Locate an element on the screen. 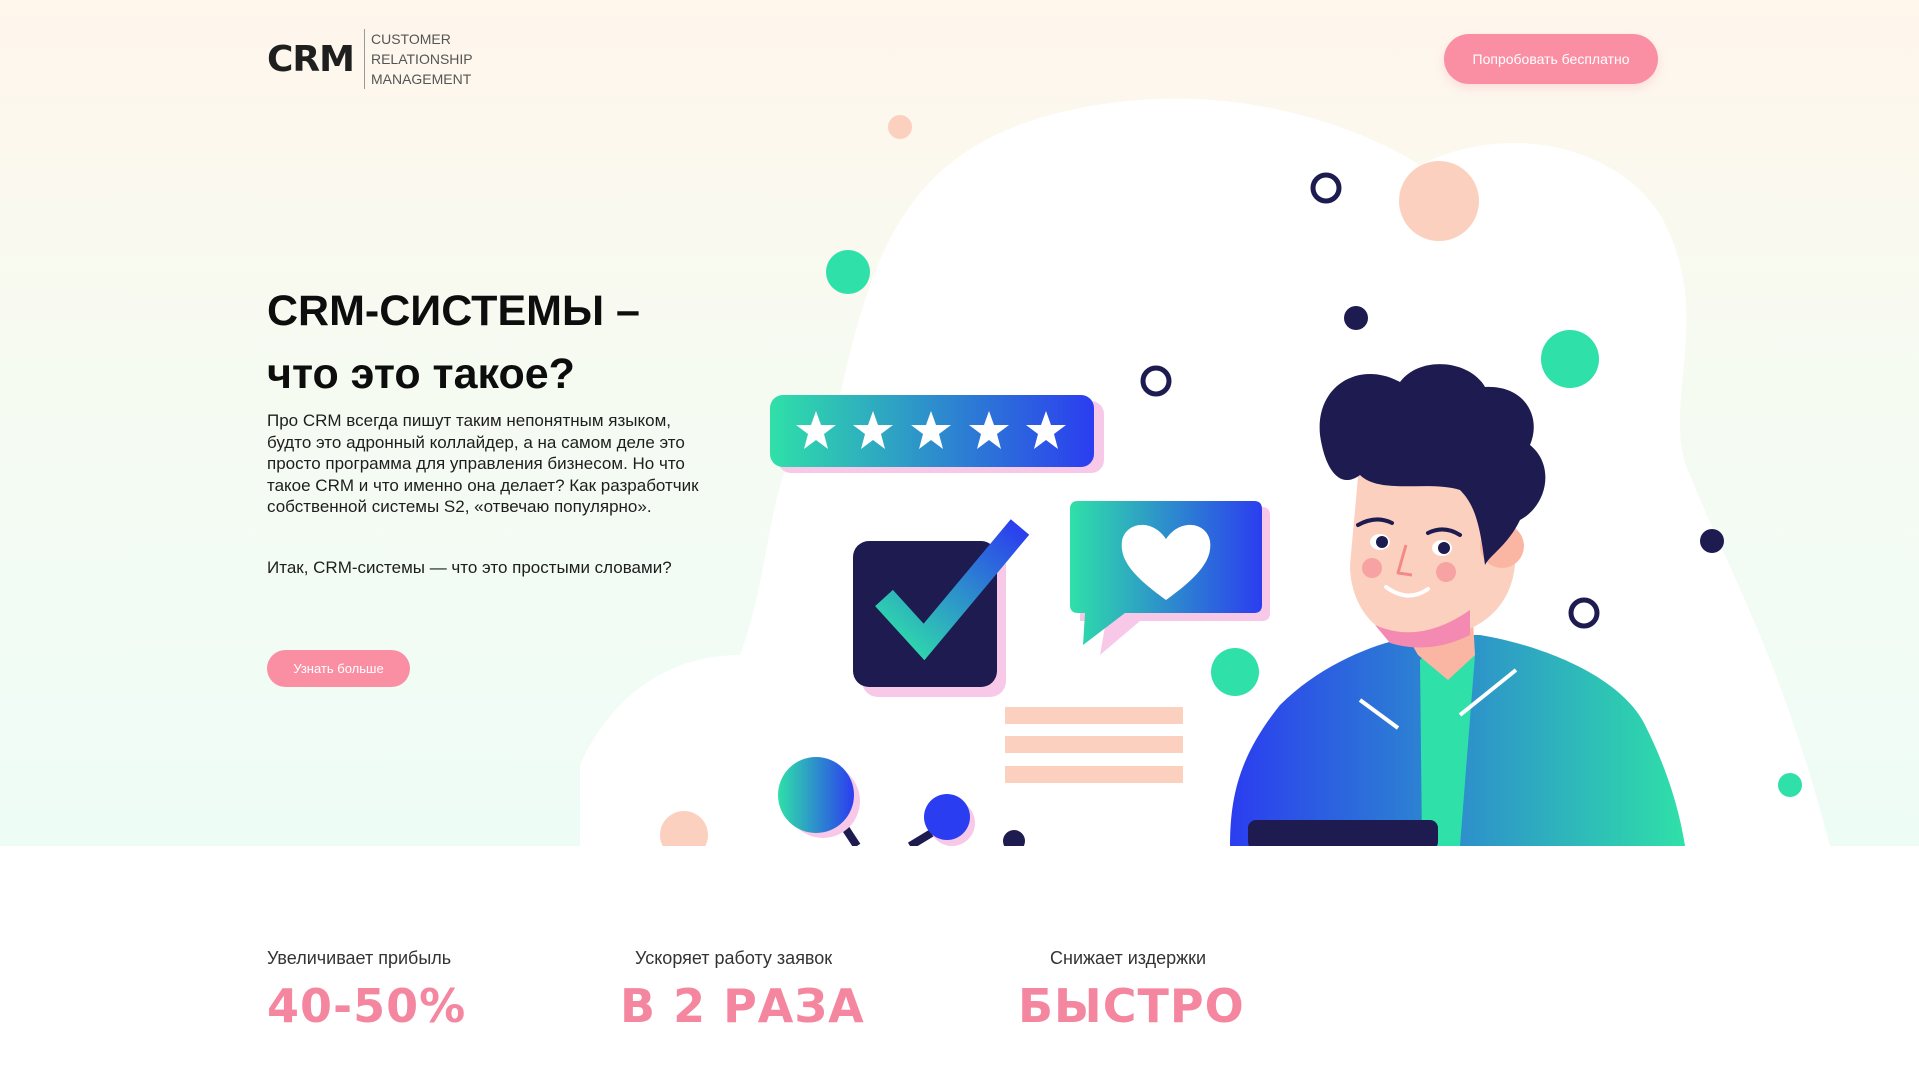 The height and width of the screenshot is (1079, 1919). stat-costs-value: БЫСТРО is located at coordinates (1131, 1006).